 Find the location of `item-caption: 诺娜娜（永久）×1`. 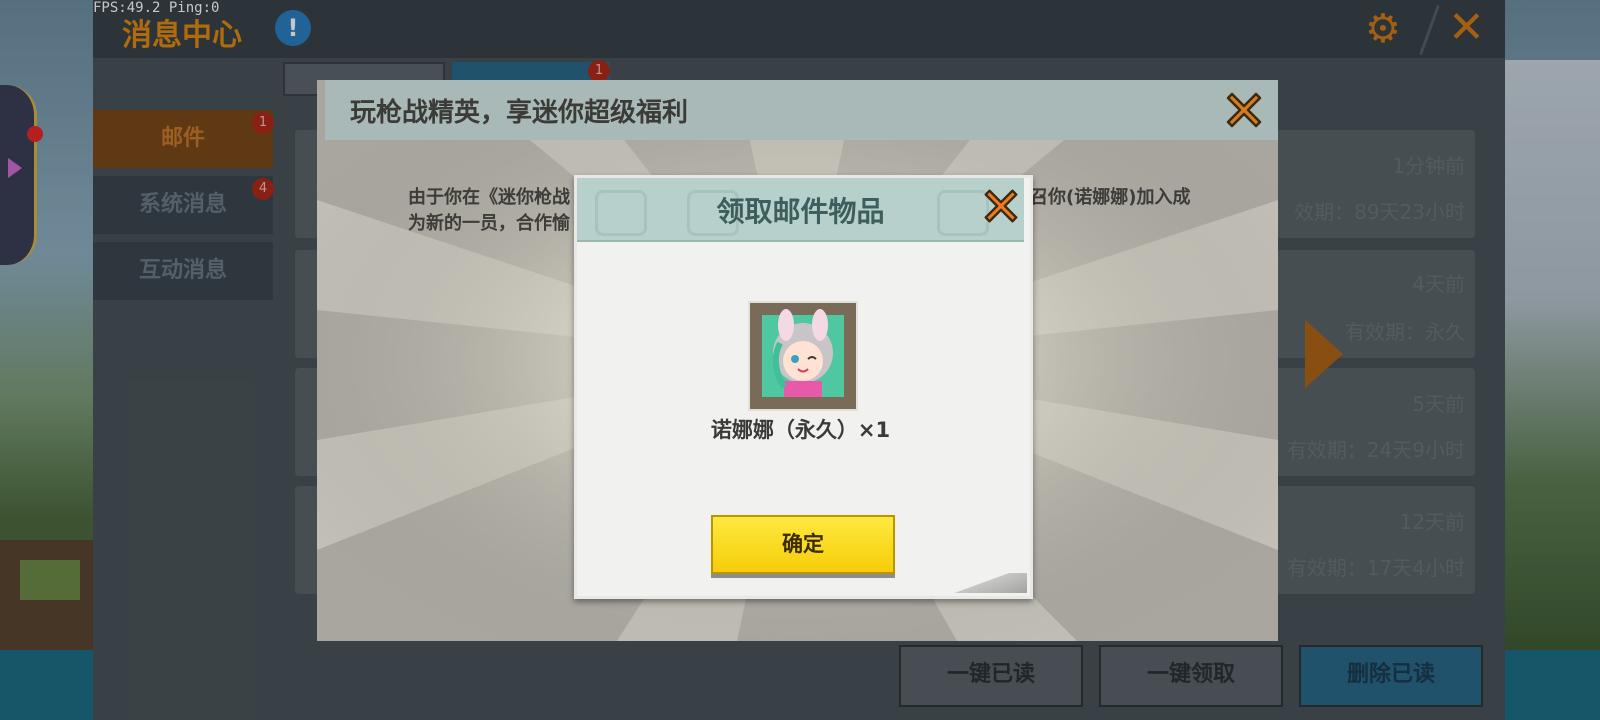

item-caption: 诺娜娜（永久）×1 is located at coordinates (800, 430).